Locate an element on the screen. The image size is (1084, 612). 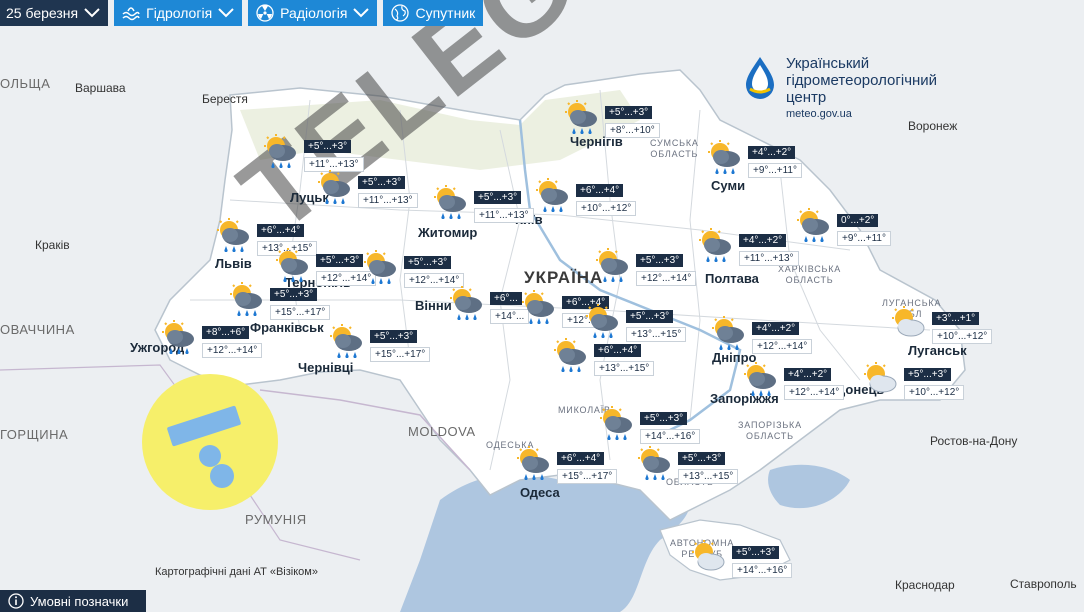
forecast-temps: +5°...+3° +13°...+15° is located at coordinates (708, 466).